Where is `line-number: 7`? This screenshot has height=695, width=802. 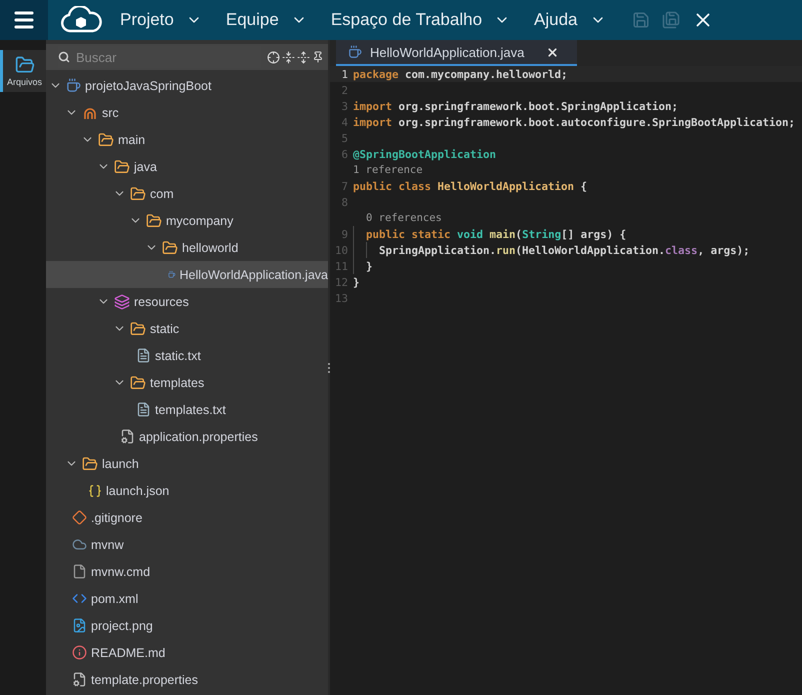
line-number: 7 is located at coordinates (344, 186).